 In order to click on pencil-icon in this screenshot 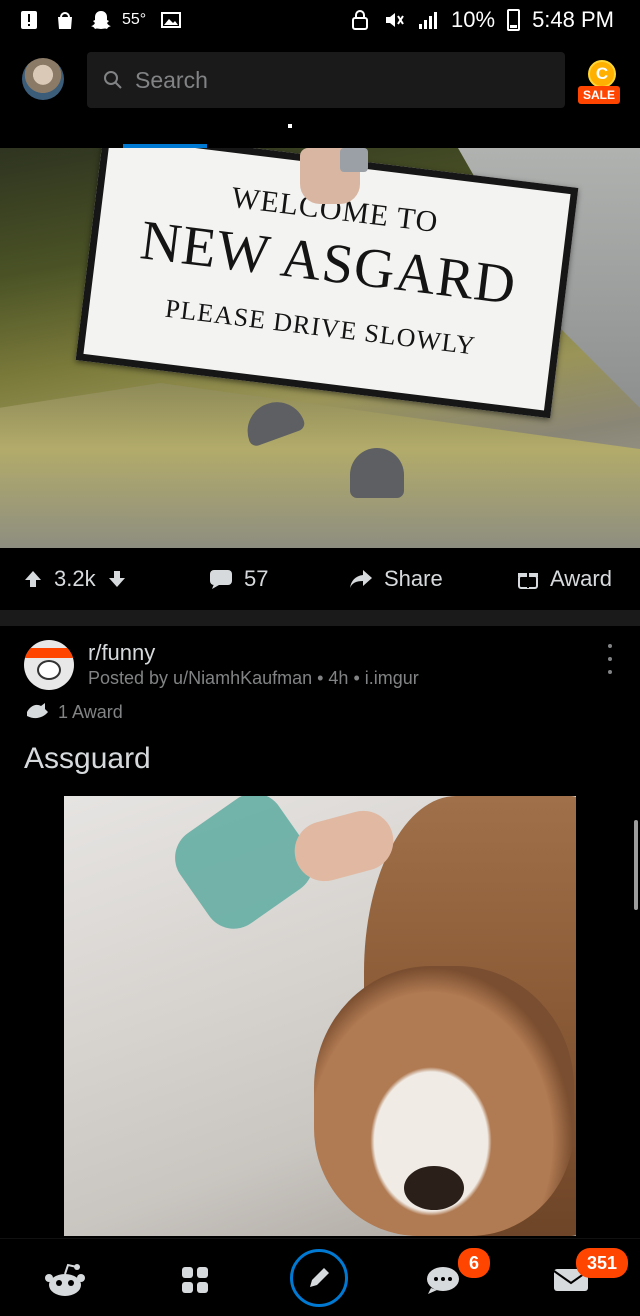, I will do `click(319, 1277)`.